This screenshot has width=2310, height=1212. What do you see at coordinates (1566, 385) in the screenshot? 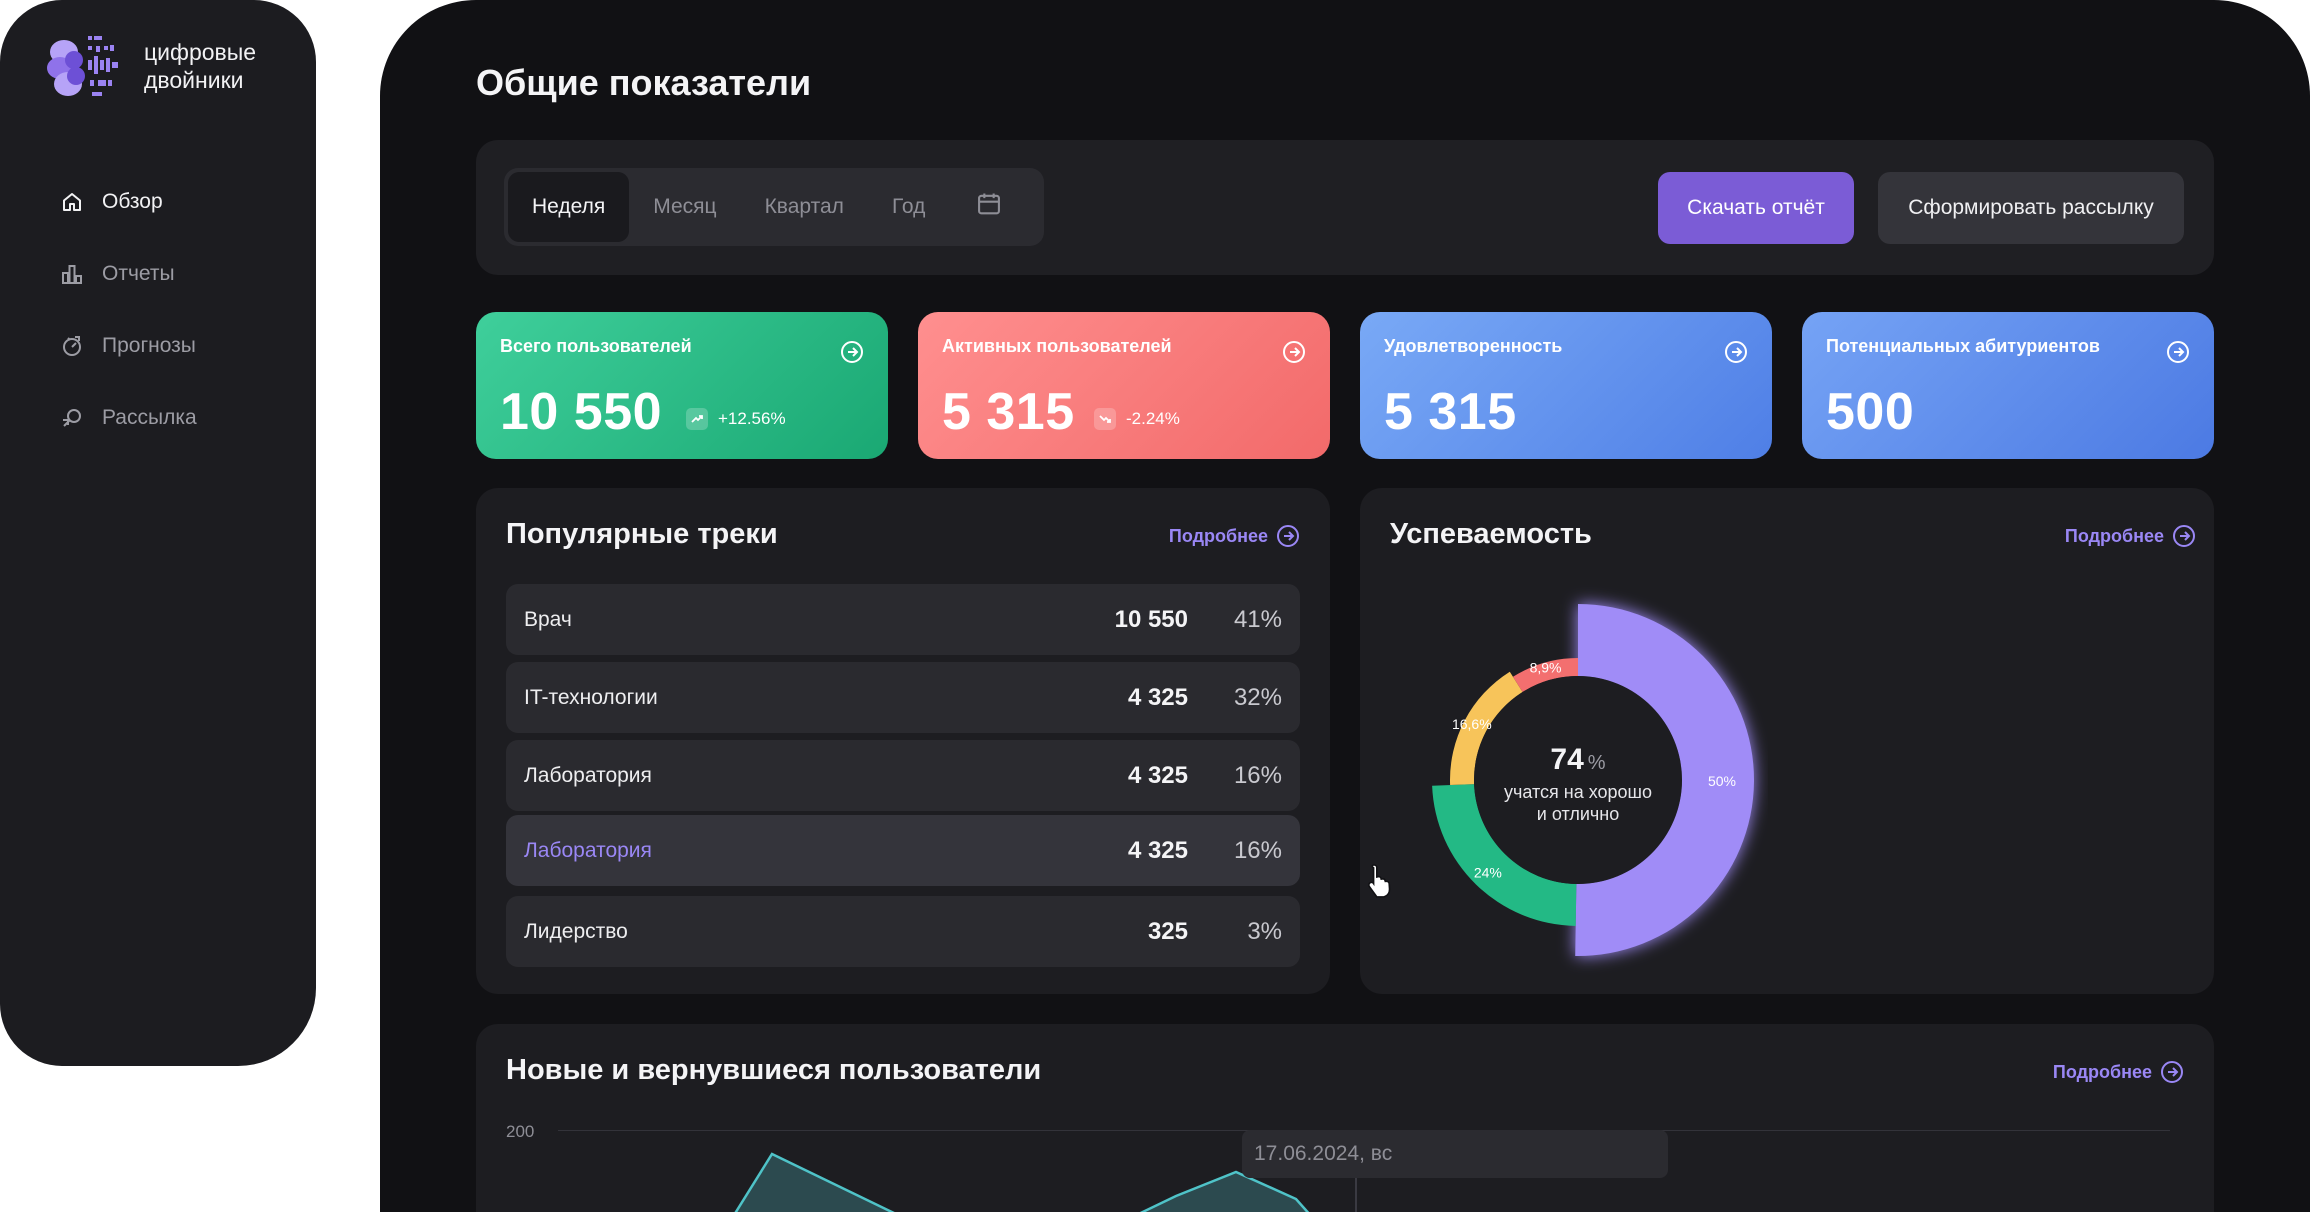
I see `kpi-satisfaction: Удовлетворенность 5 315` at bounding box center [1566, 385].